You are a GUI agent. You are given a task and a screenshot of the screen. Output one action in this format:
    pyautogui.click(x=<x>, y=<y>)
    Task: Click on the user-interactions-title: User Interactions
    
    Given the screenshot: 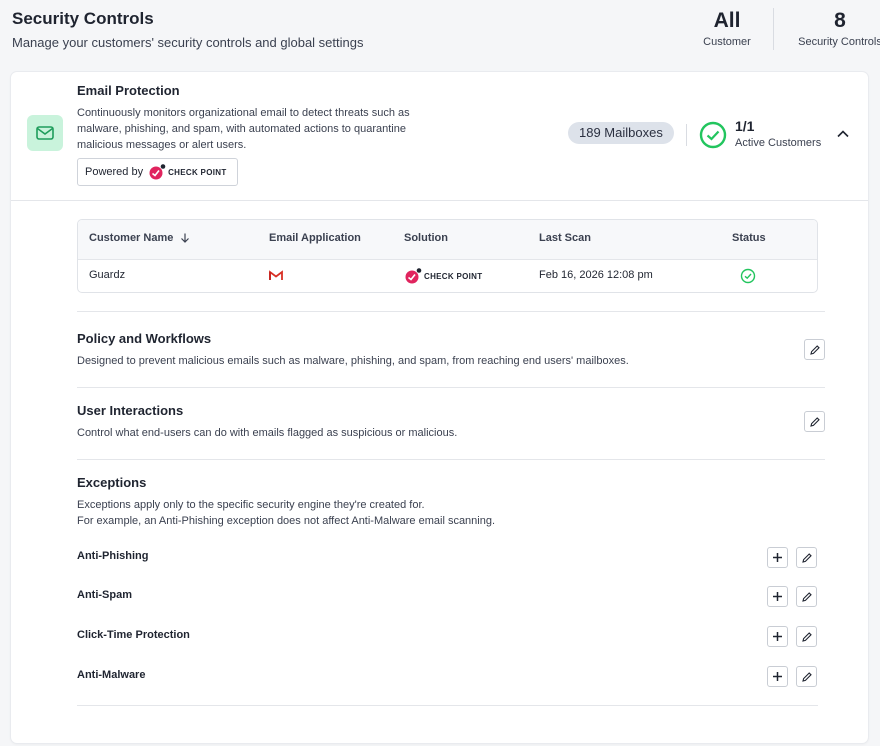 What is the action you would take?
    pyautogui.click(x=130, y=410)
    